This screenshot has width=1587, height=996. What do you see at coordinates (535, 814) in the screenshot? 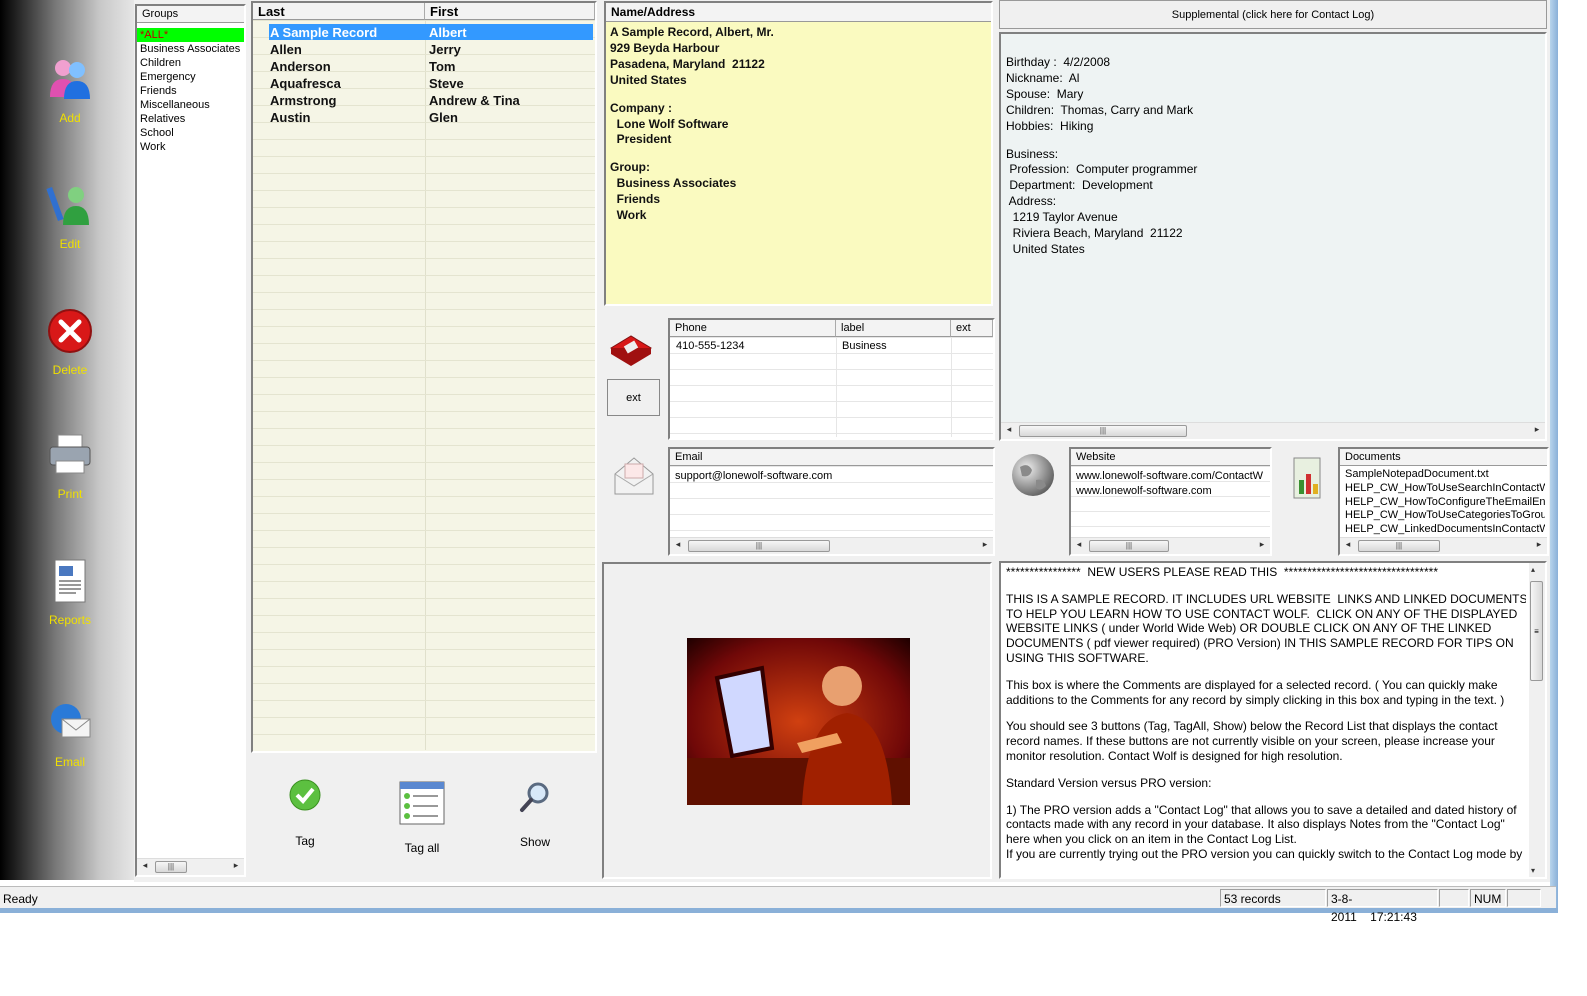
I see `show-button: Show` at bounding box center [535, 814].